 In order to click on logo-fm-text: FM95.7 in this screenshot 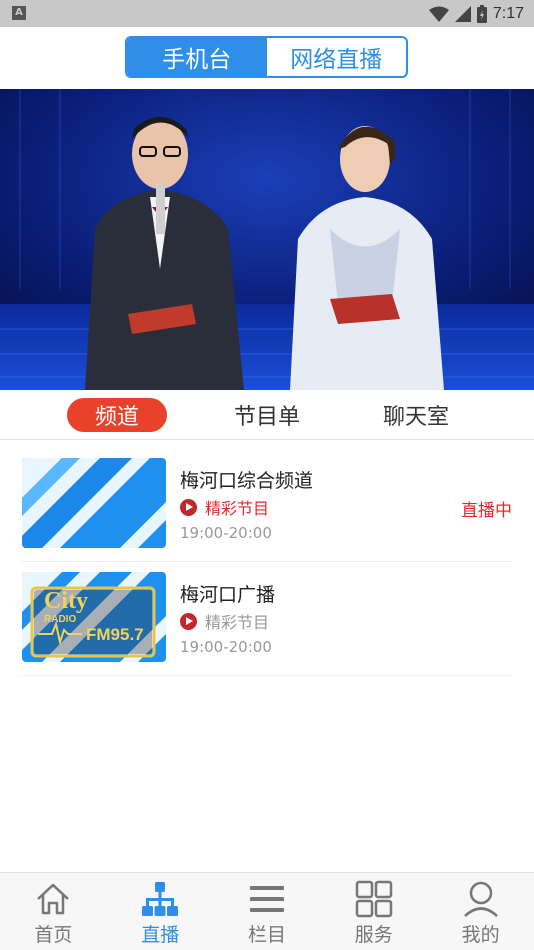, I will do `click(115, 634)`.